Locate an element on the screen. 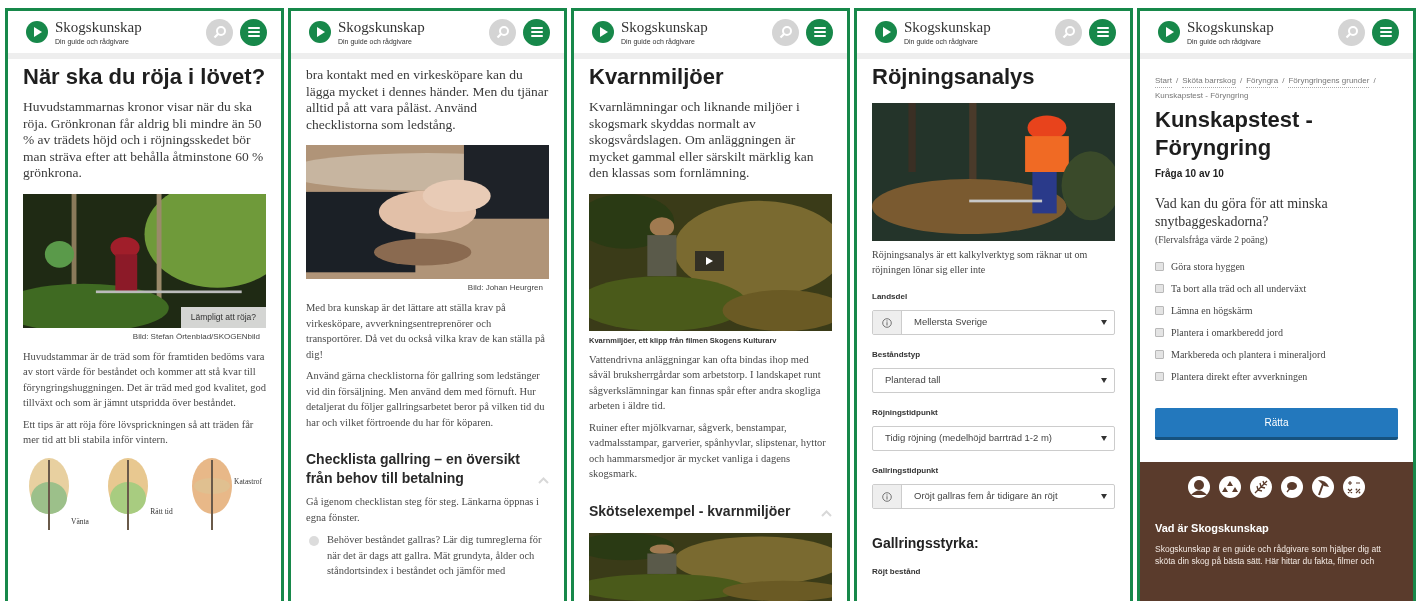  photo-credit: Bild: Johan Heurgren is located at coordinates (505, 288).